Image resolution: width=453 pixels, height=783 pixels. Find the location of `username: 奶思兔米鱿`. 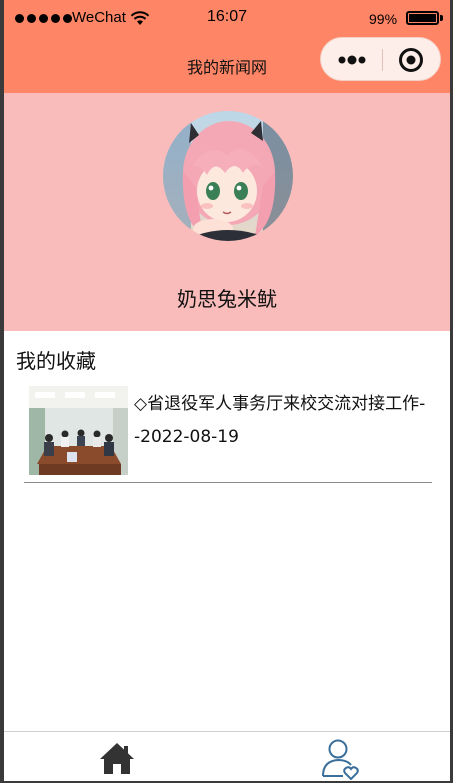

username: 奶思兔米鱿 is located at coordinates (227, 299).